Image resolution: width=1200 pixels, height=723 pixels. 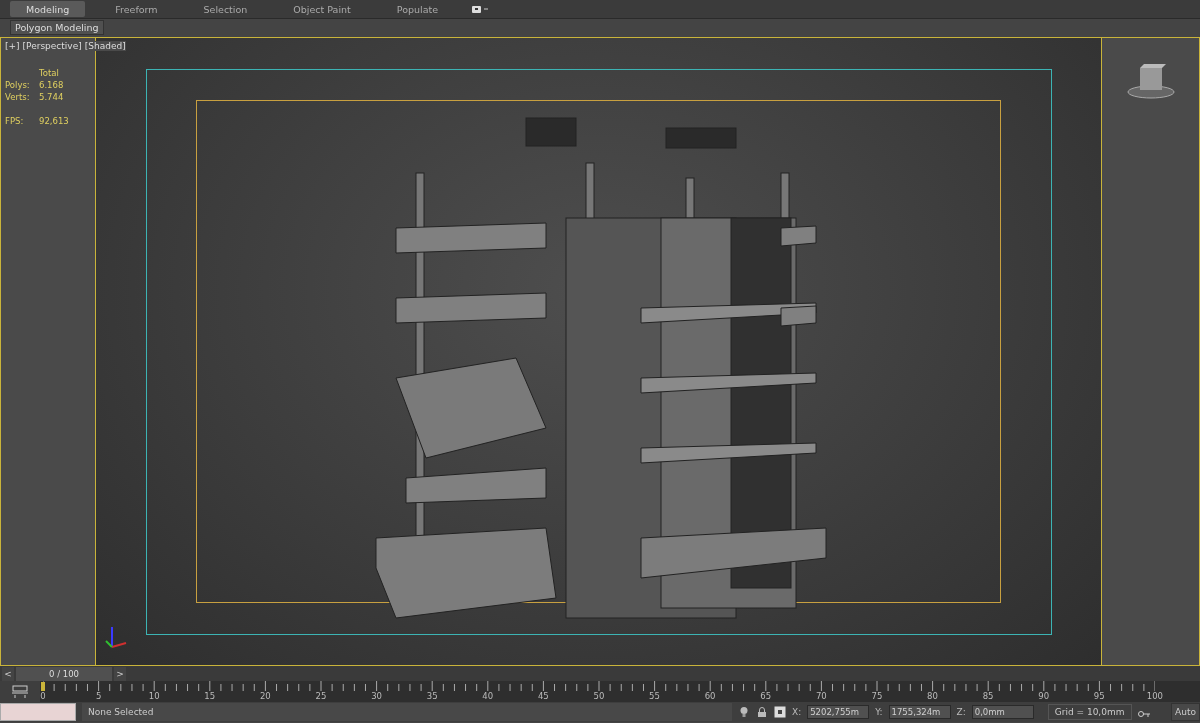 What do you see at coordinates (543, 696) in the screenshot?
I see `frame-number: 45` at bounding box center [543, 696].